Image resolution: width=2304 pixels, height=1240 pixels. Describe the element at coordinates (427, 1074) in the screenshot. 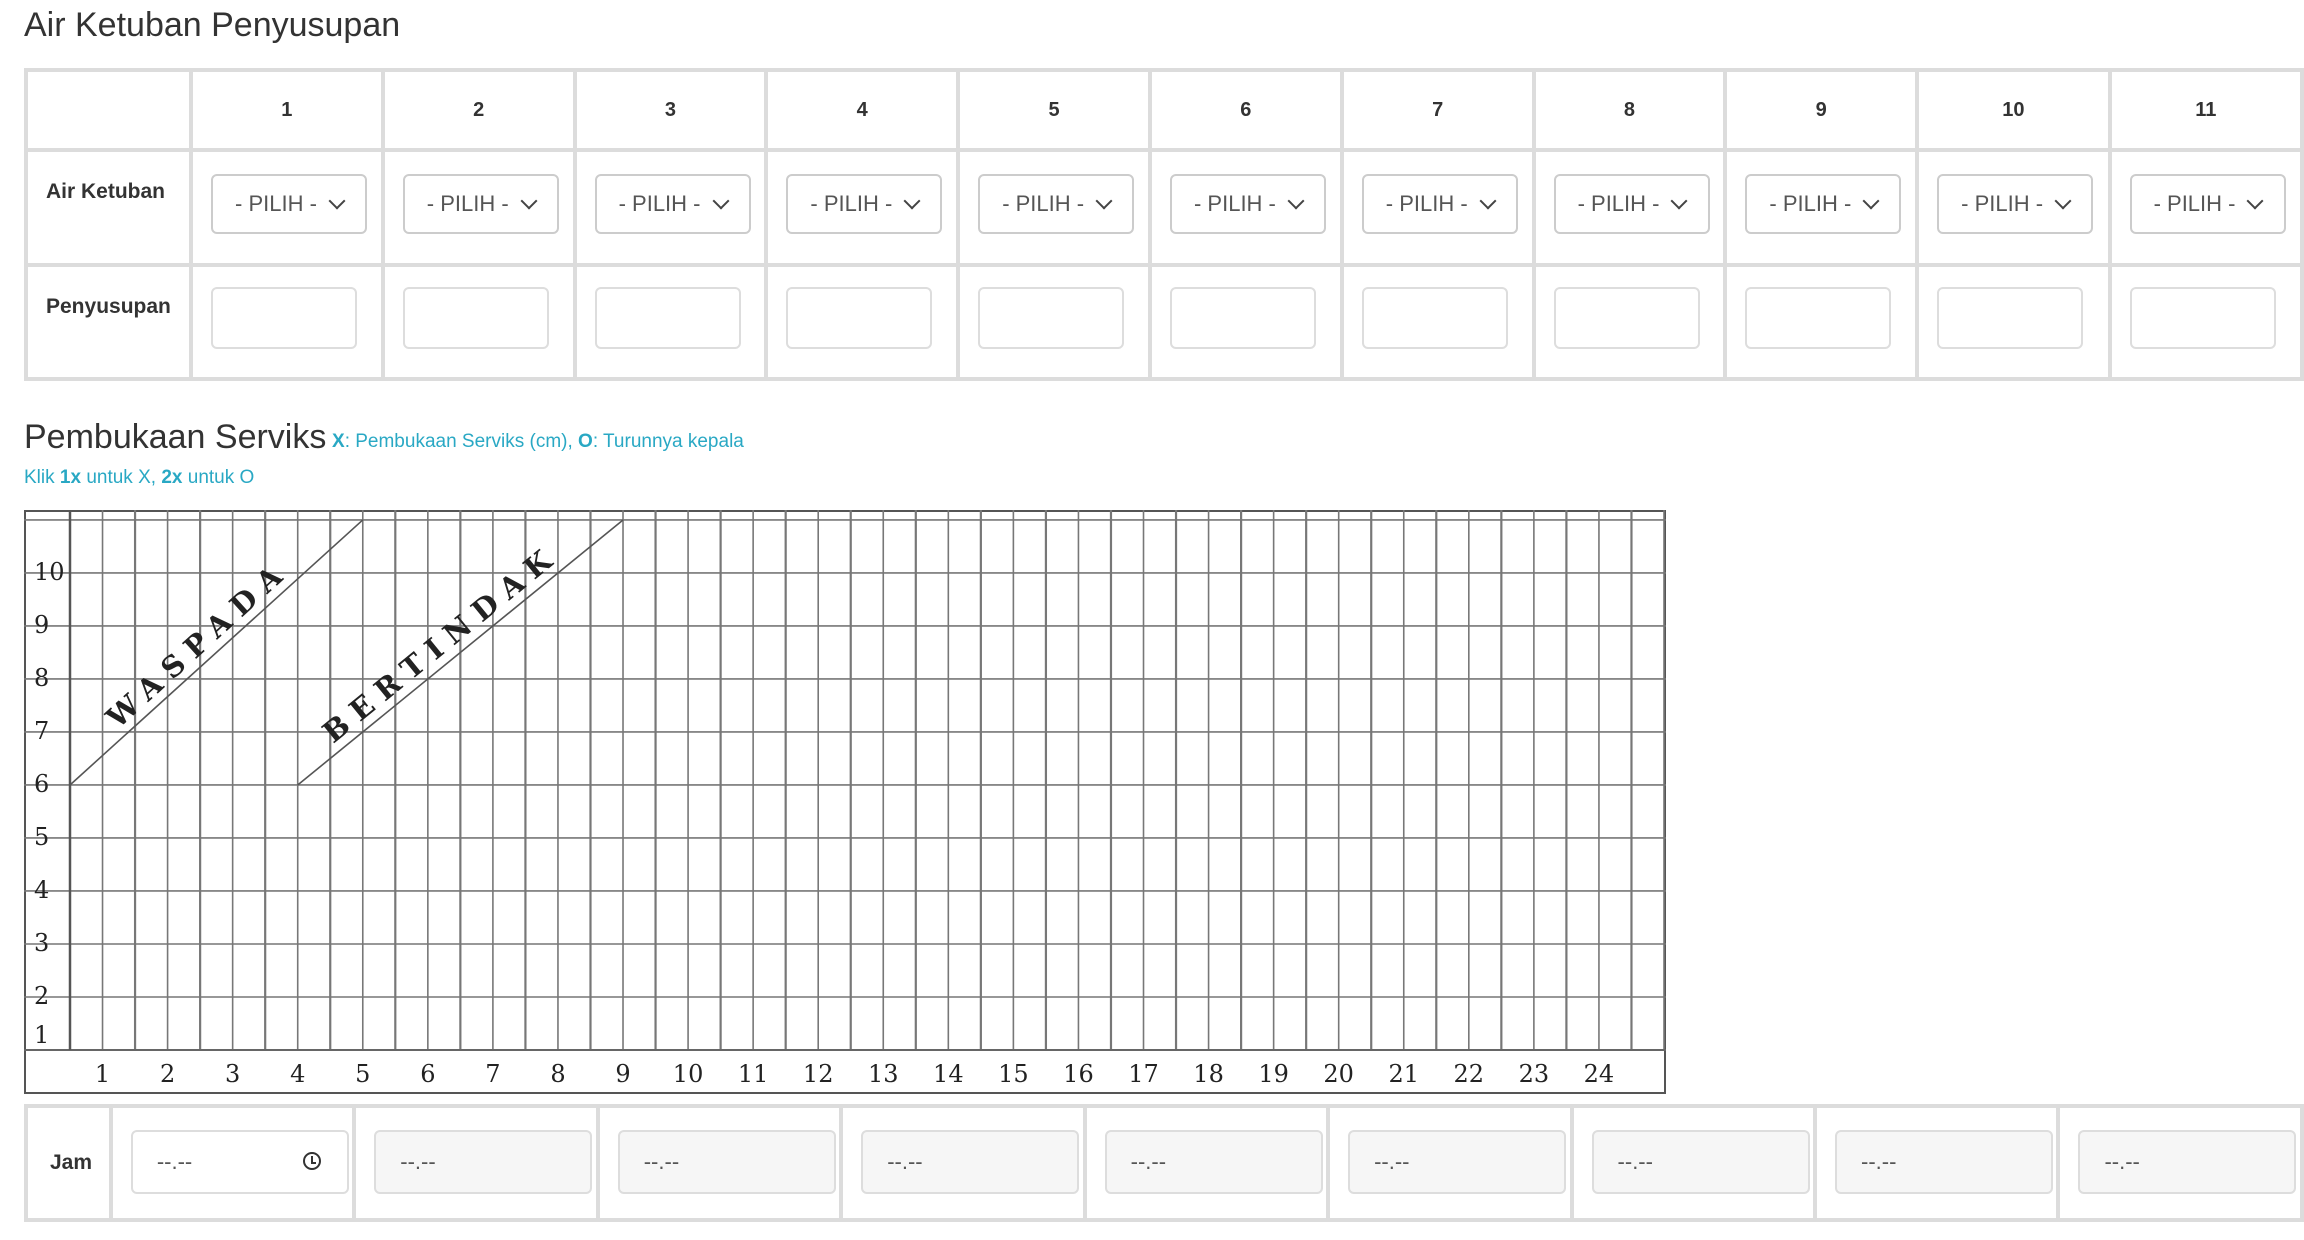

I see `x-tick-label: 6` at that location.